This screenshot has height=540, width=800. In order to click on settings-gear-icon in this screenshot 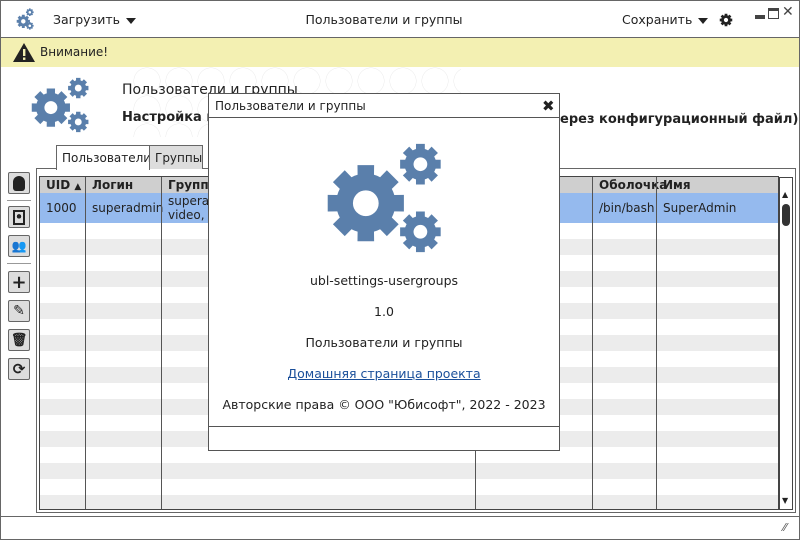, I will do `click(726, 20)`.